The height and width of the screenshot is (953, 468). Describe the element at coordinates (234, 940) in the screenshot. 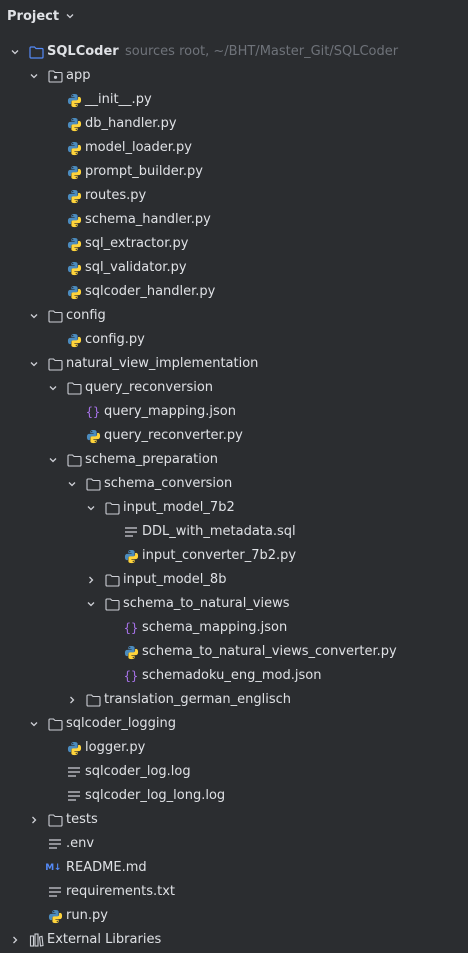

I see `tree-item-external-libraries: External Libraries` at that location.